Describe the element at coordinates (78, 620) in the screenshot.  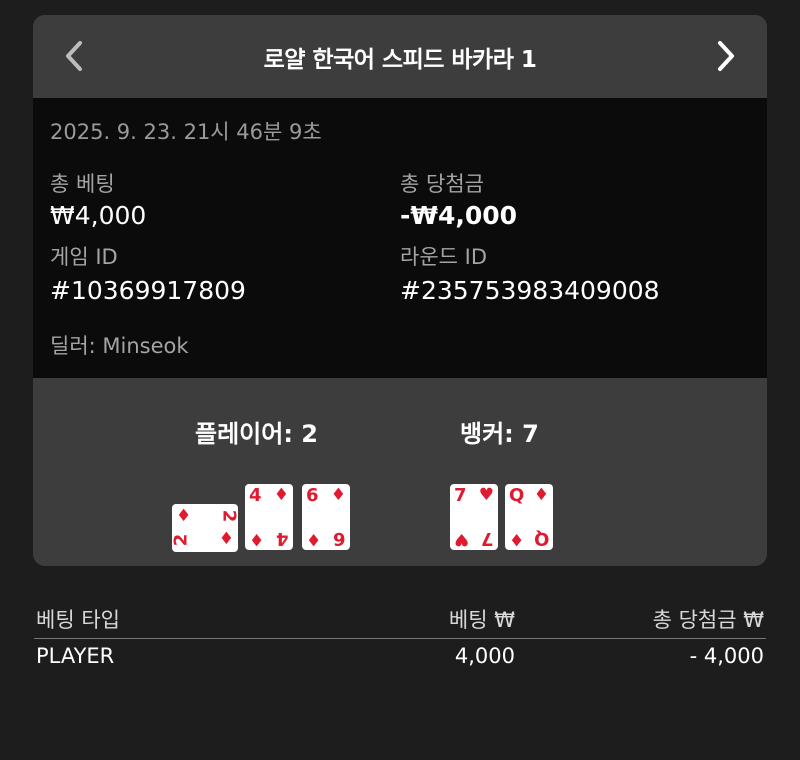
I see `bet-type-header: 베팅 타입` at that location.